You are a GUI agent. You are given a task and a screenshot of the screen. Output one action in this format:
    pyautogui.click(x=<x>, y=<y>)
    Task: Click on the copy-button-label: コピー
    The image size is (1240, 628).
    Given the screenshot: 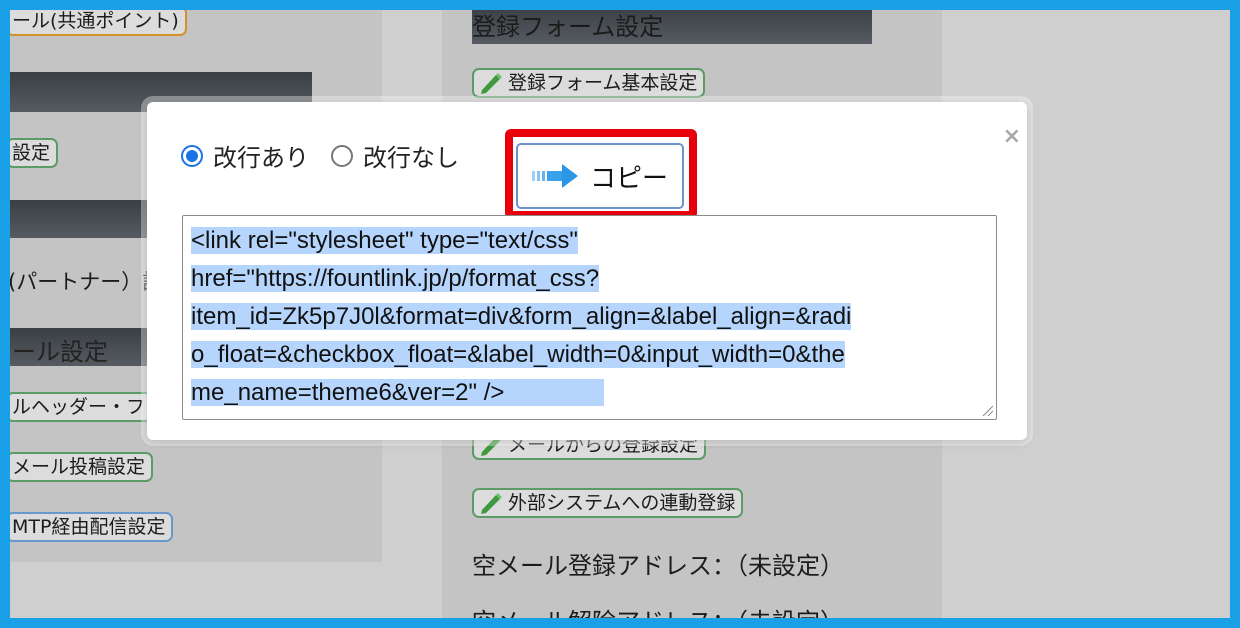 What is the action you would take?
    pyautogui.click(x=628, y=178)
    